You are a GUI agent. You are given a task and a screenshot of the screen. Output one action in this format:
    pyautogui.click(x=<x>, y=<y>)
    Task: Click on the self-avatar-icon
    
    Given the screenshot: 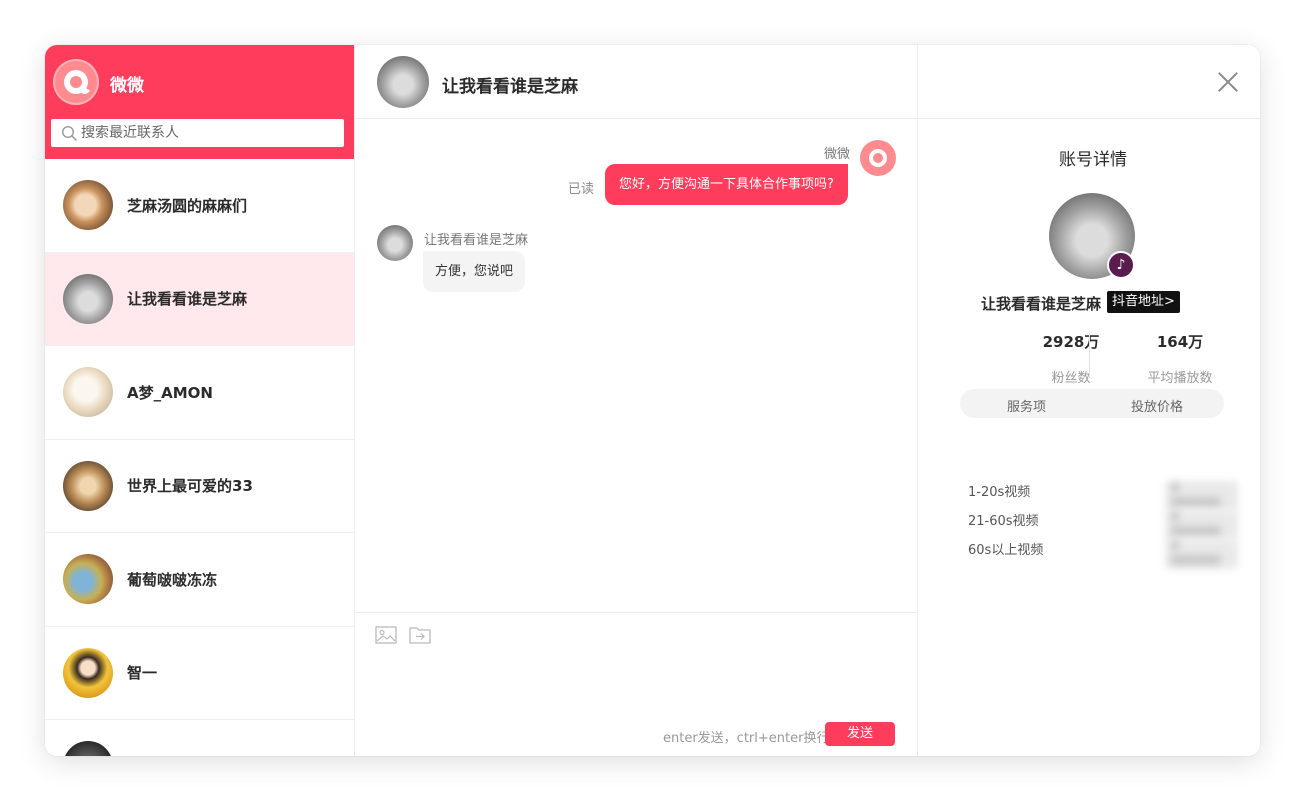 What is the action you would take?
    pyautogui.click(x=878, y=158)
    